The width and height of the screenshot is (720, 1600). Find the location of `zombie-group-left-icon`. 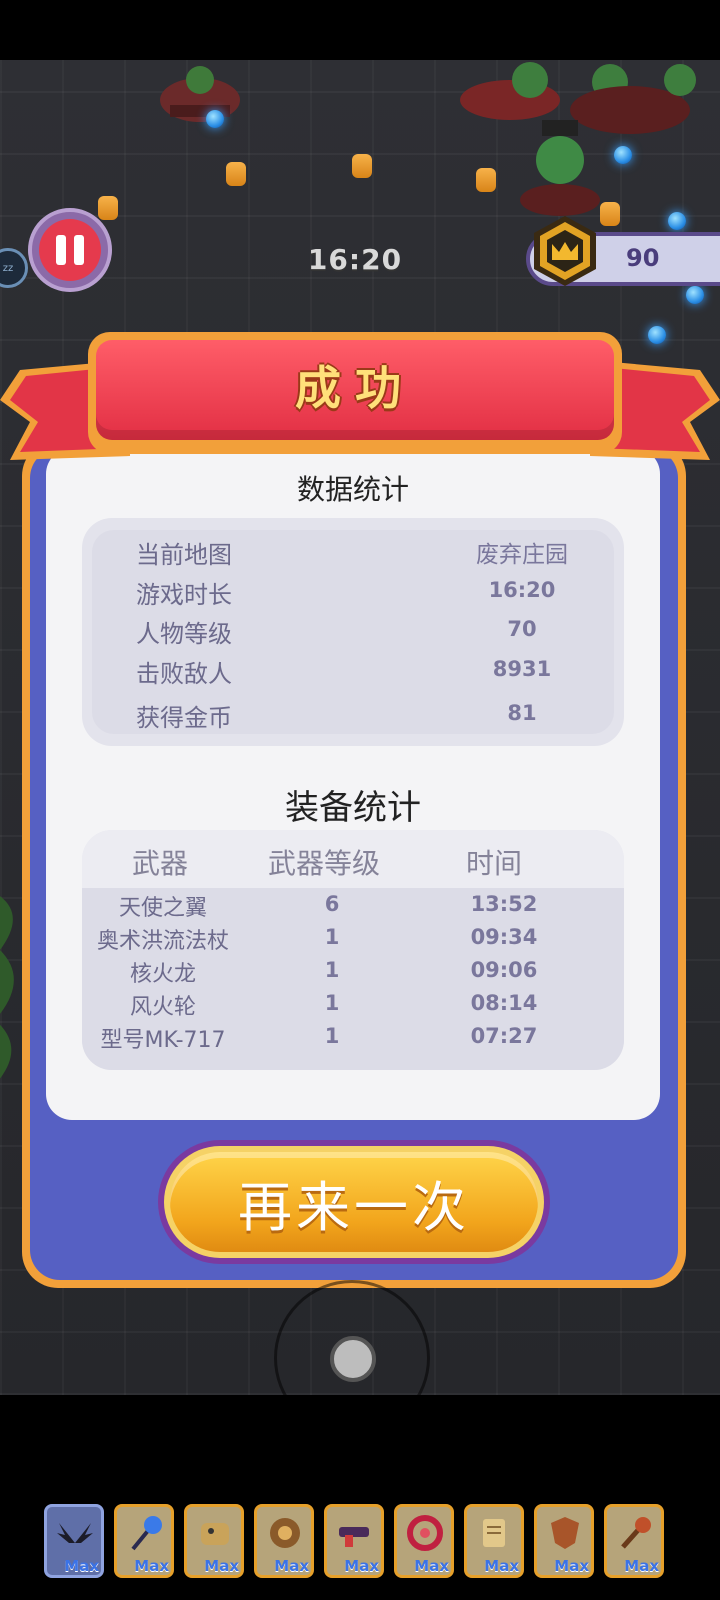

zombie-group-left-icon is located at coordinates (200, 94).